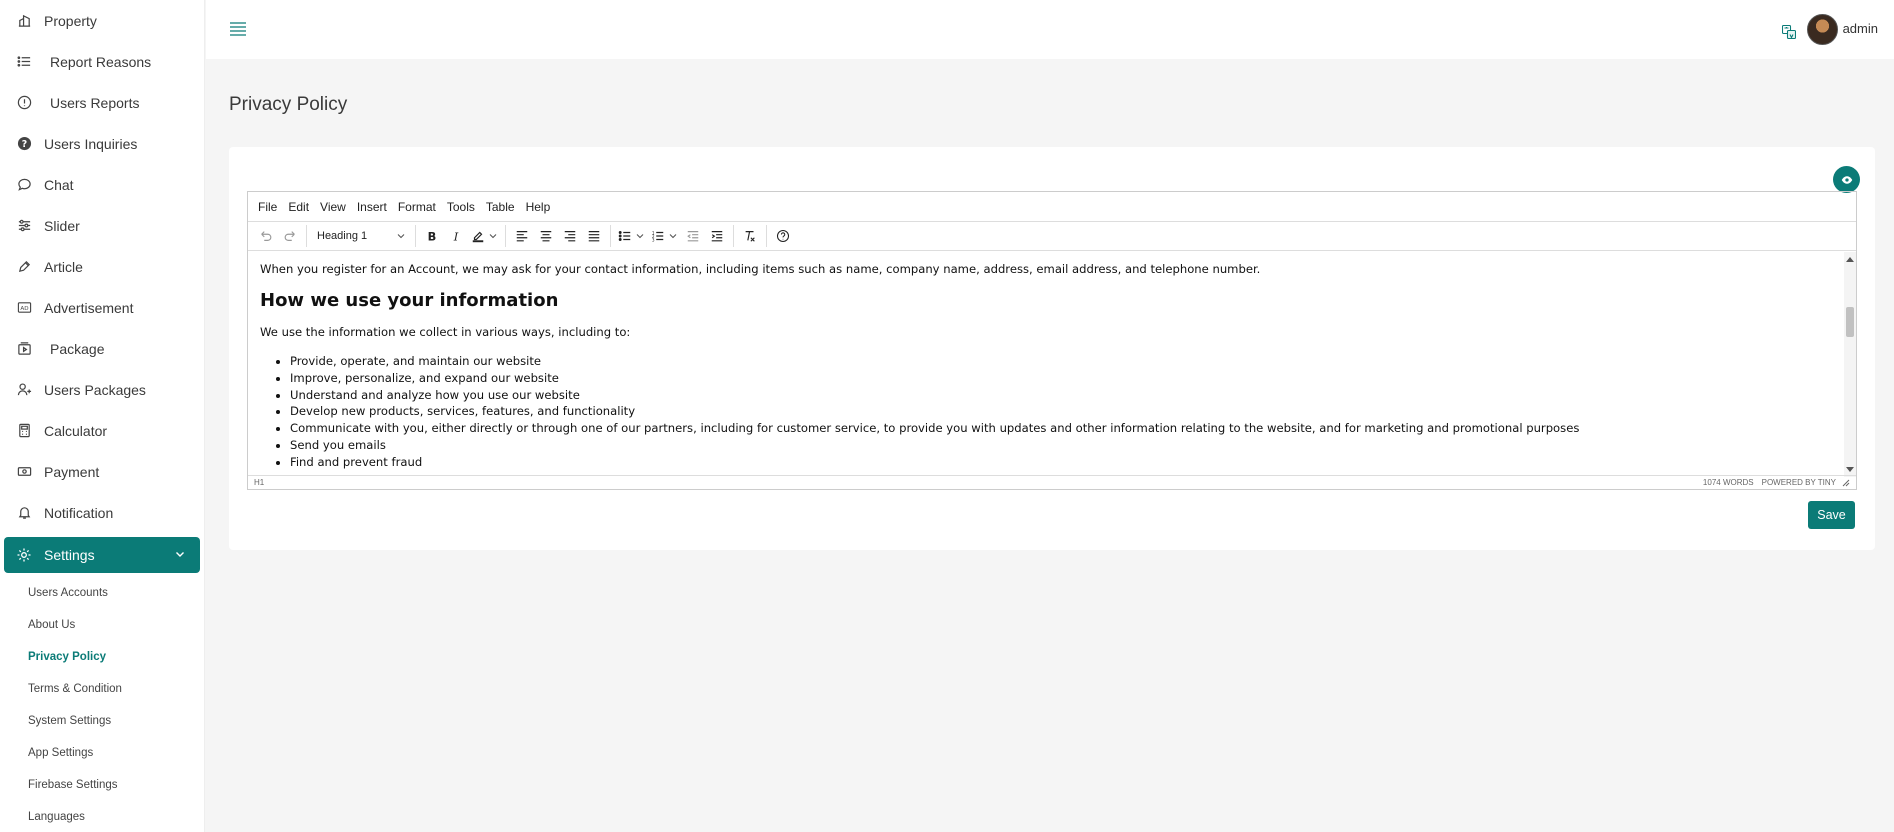 Image resolution: width=1894 pixels, height=832 pixels. Describe the element at coordinates (750, 236) in the screenshot. I see `clear-formatting-button` at that location.